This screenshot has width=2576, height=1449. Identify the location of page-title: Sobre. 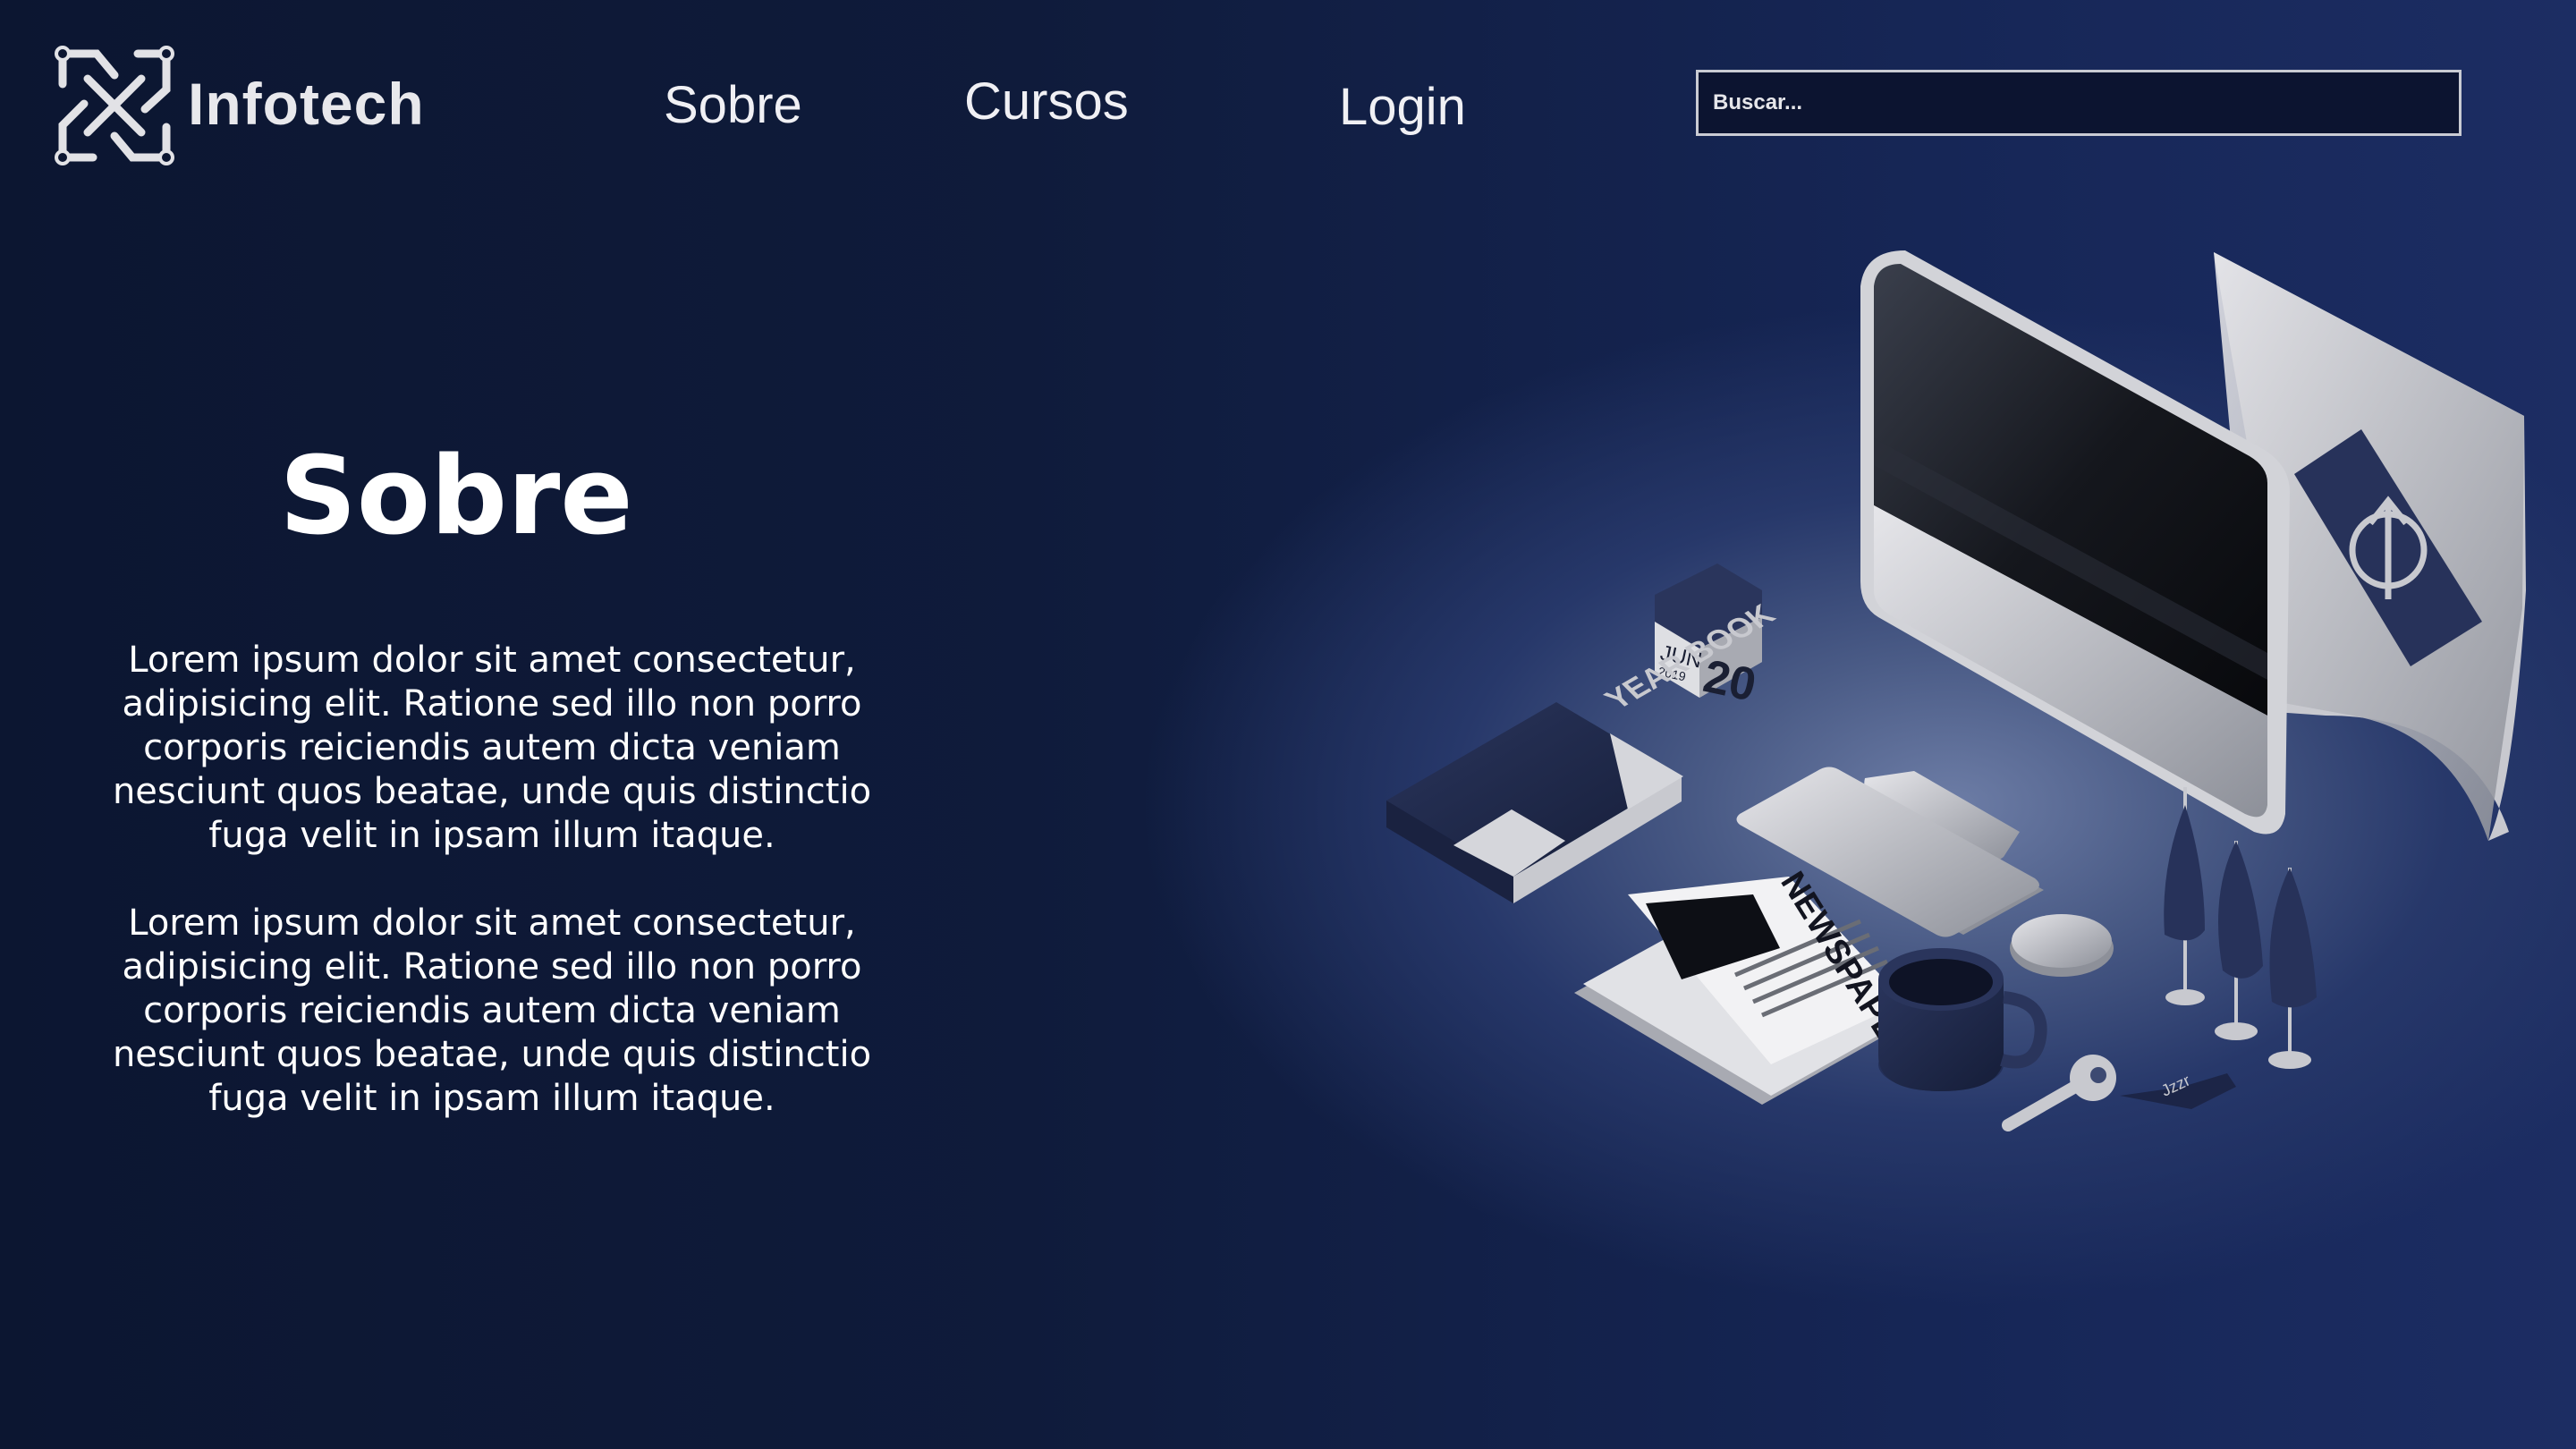
(456, 497).